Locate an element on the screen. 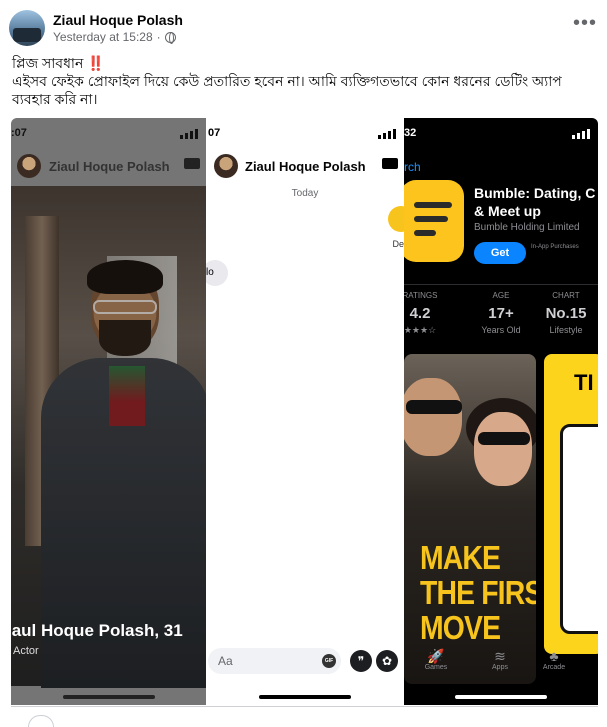 Image resolution: width=607 pixels, height=727 pixels. status-time: 07 is located at coordinates (214, 133).